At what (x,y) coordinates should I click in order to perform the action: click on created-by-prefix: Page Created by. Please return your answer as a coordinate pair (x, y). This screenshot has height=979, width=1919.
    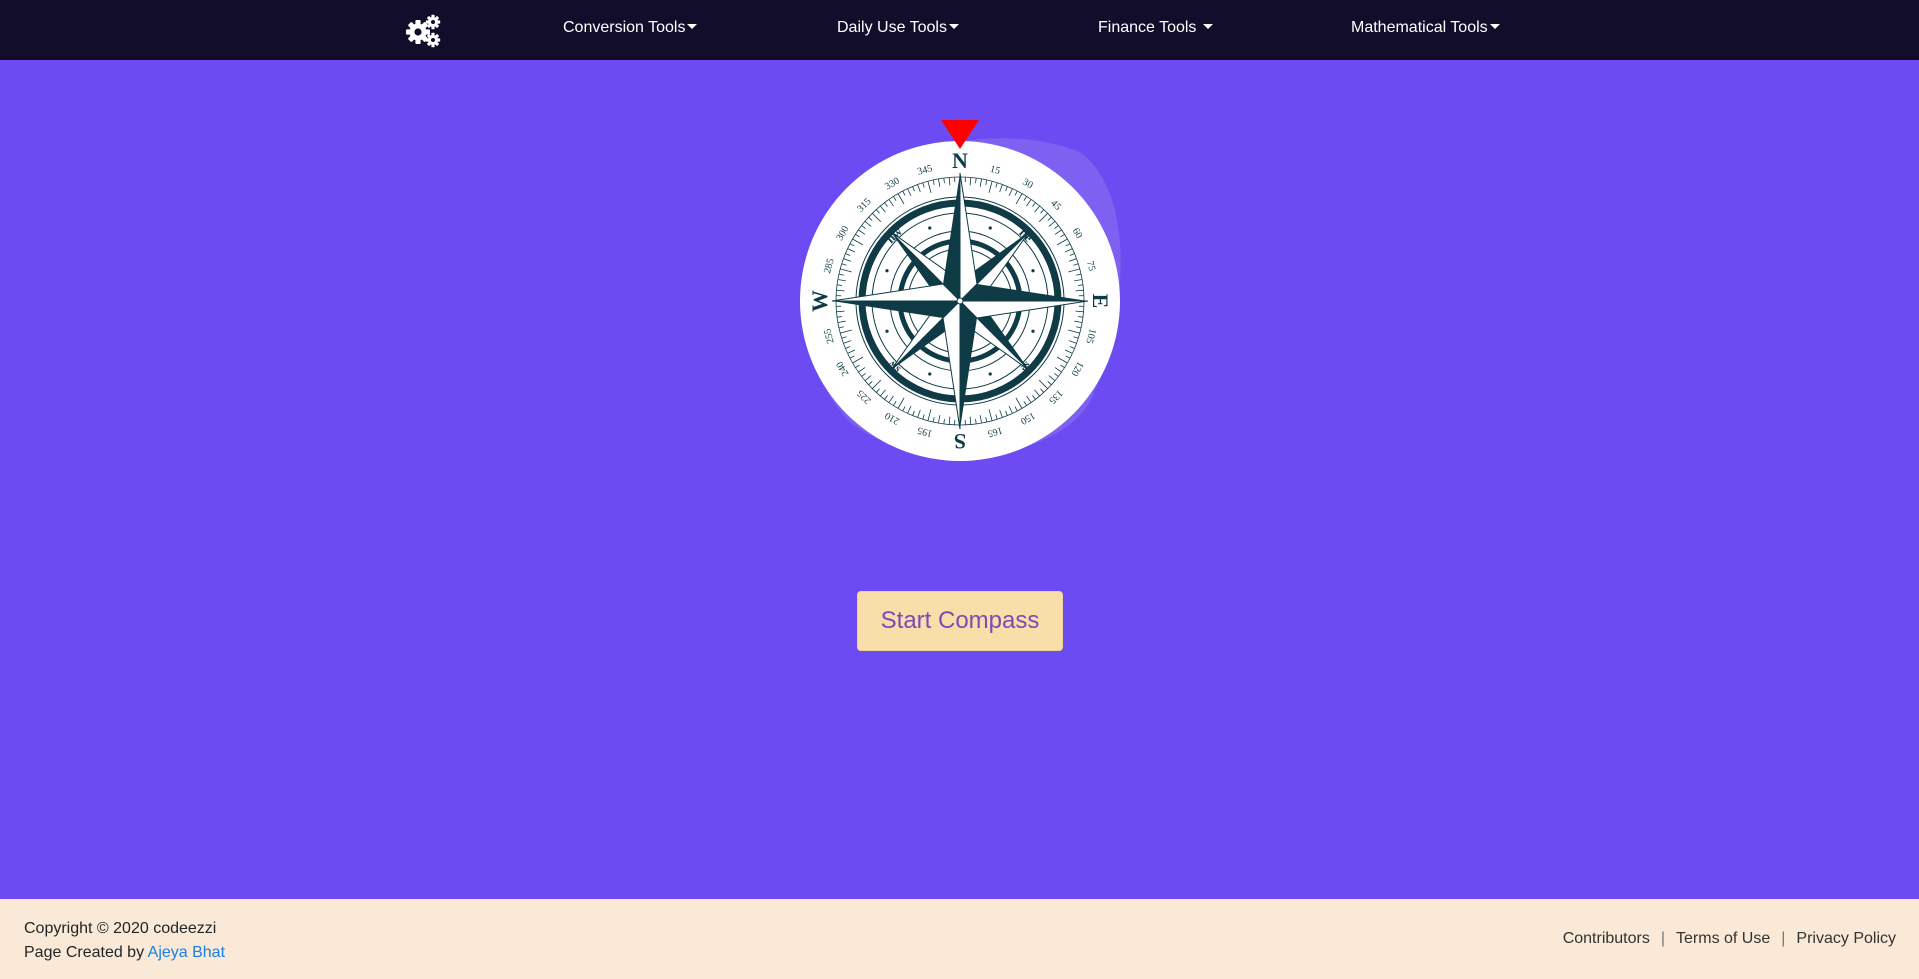
    Looking at the image, I should click on (84, 952).